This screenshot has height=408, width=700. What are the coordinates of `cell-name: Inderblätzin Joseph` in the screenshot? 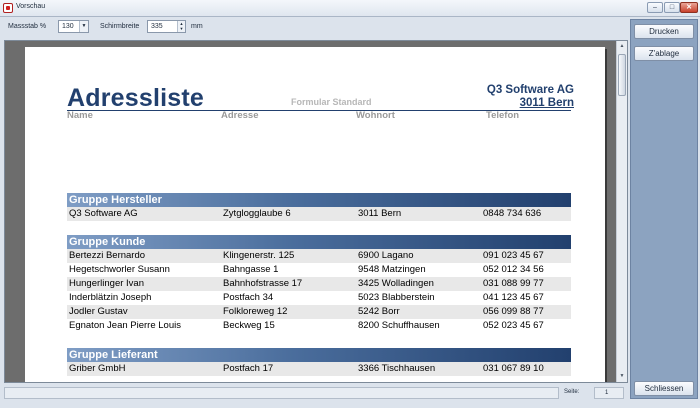 It's located at (110, 297).